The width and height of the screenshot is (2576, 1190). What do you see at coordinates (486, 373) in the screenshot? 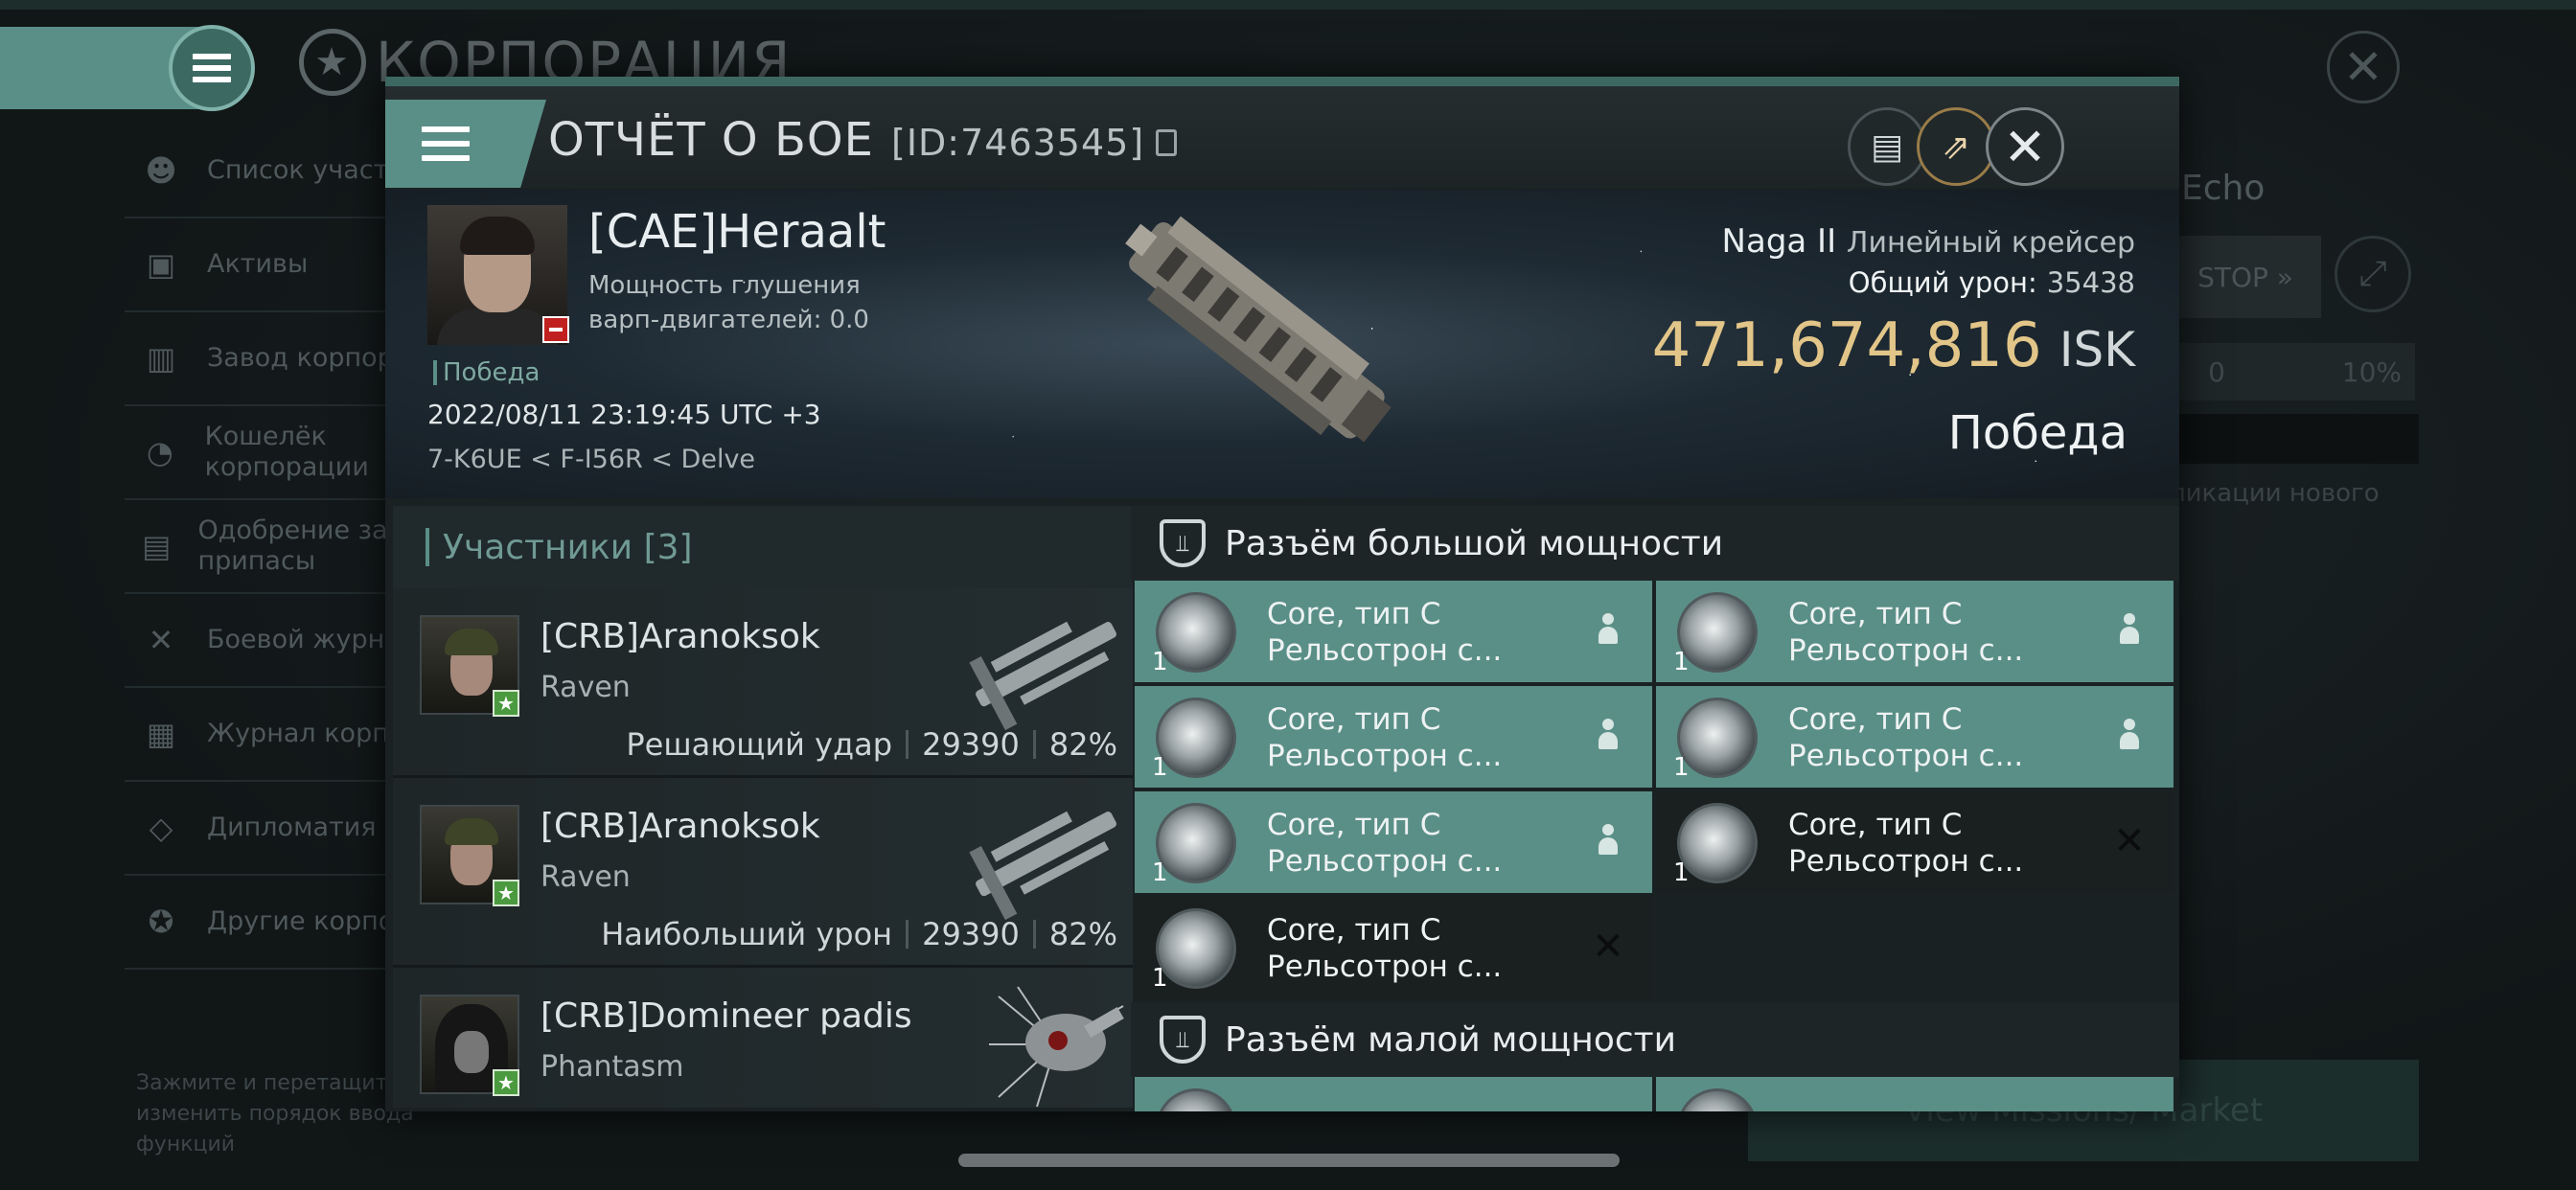
I see `victory-tag: Победа` at bounding box center [486, 373].